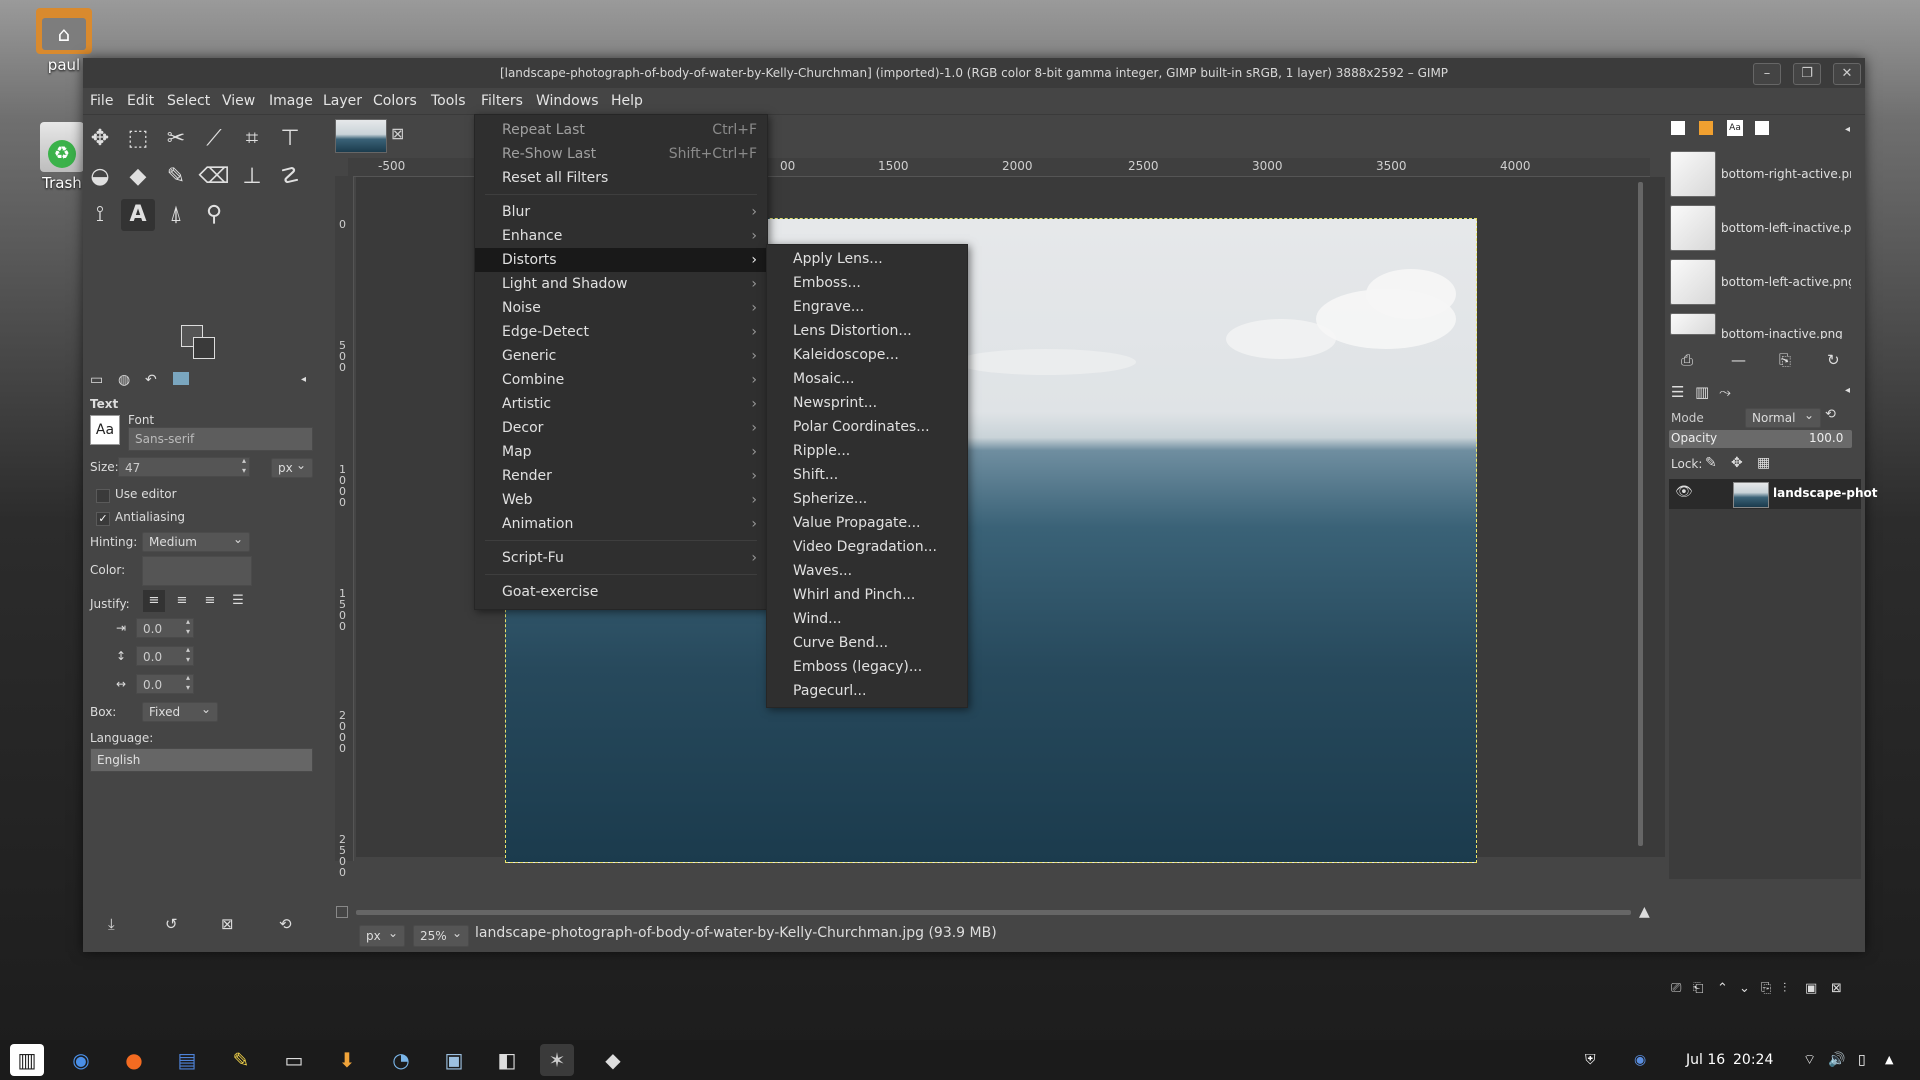 The height and width of the screenshot is (1080, 1920). Describe the element at coordinates (1862, 1060) in the screenshot. I see `battery-icon: ▯` at that location.